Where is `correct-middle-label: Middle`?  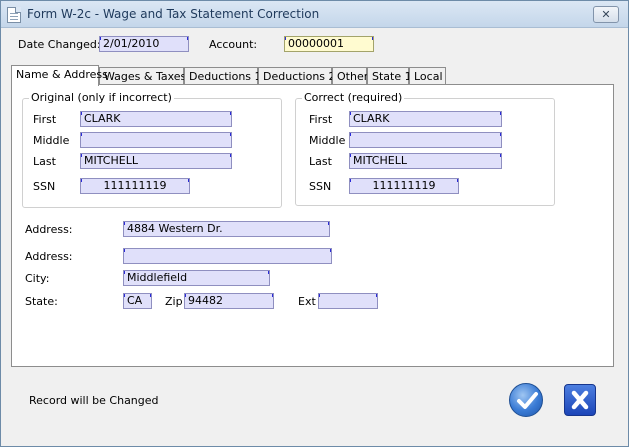 correct-middle-label: Middle is located at coordinates (327, 140).